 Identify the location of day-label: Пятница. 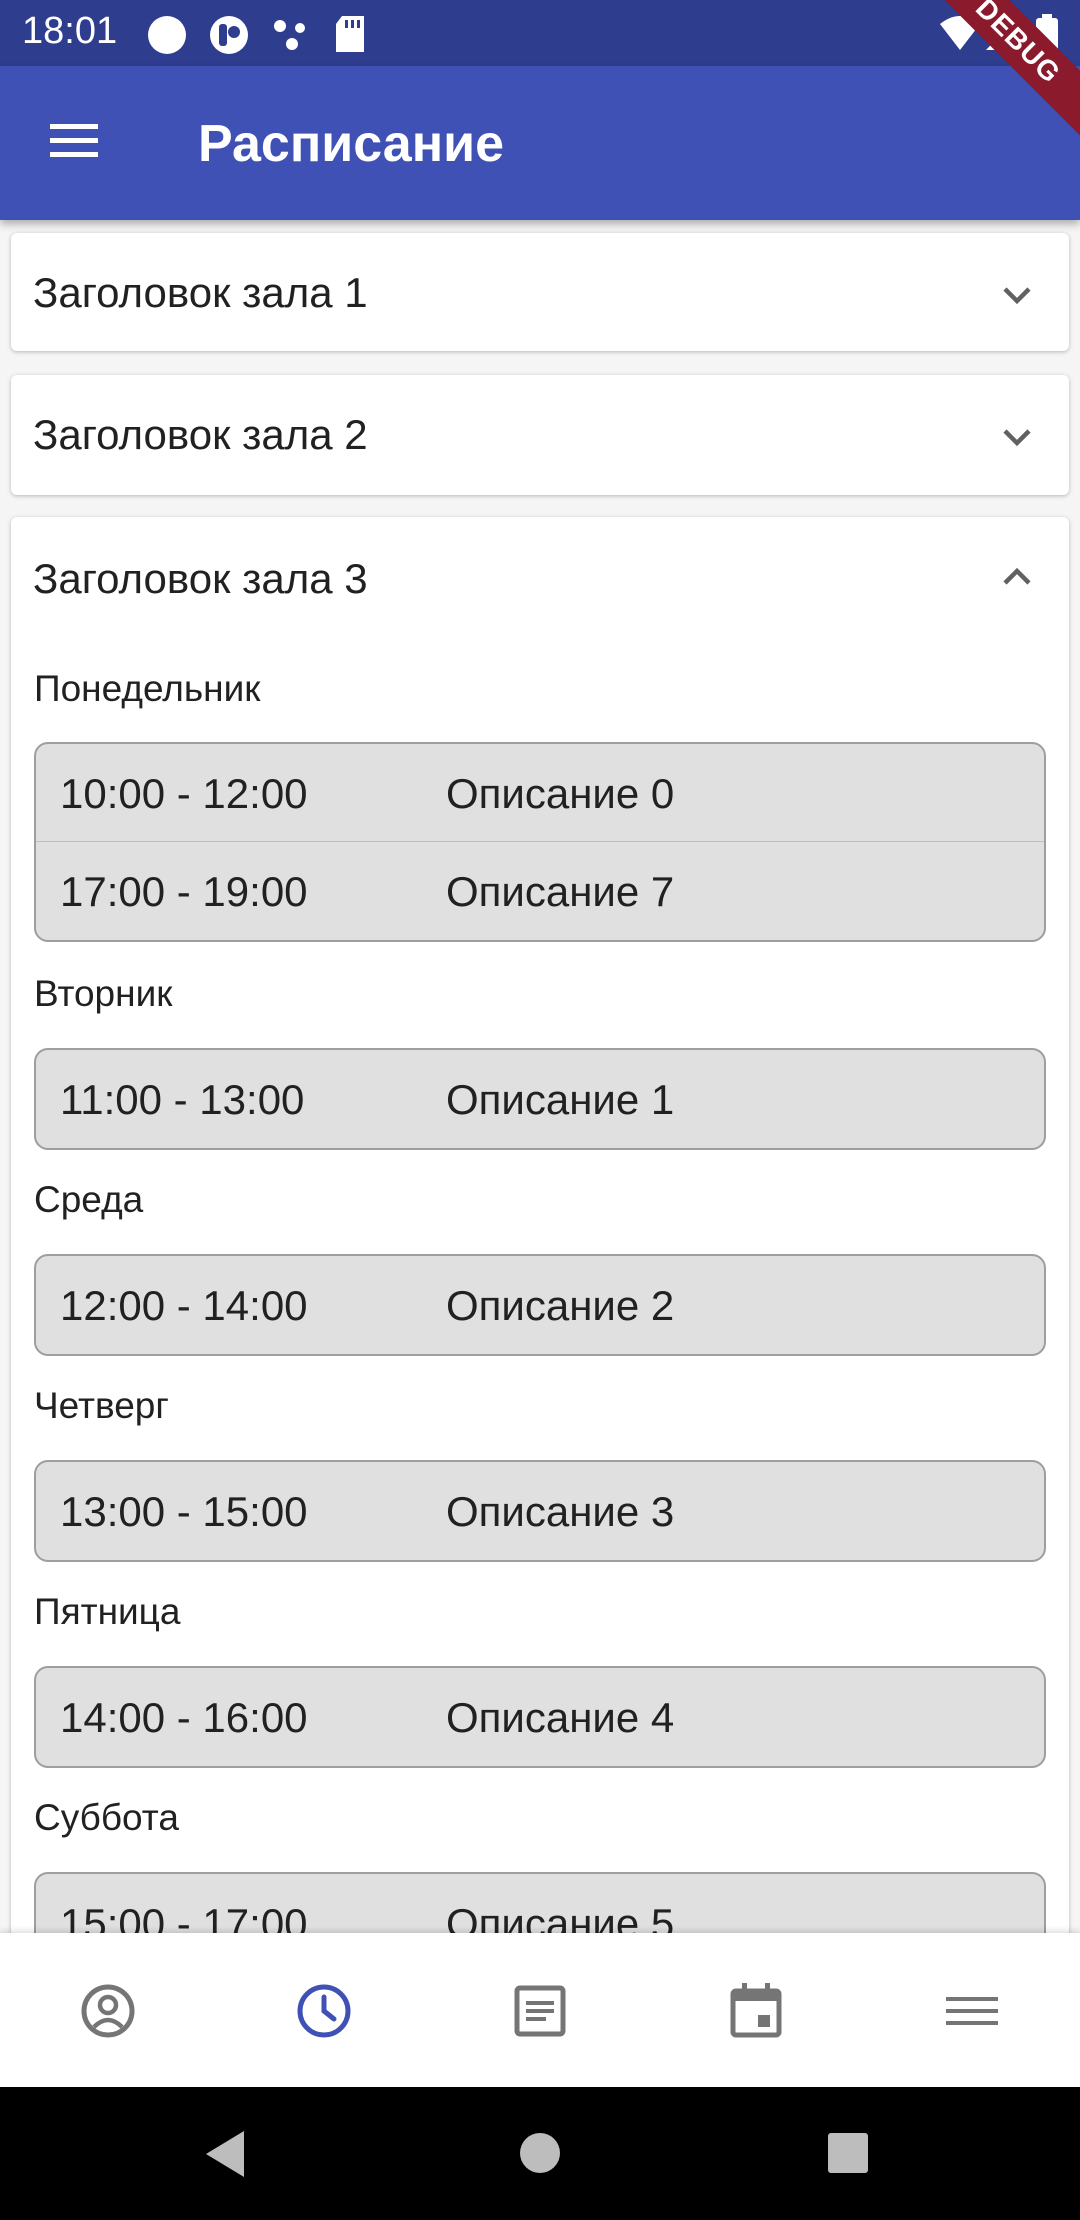
(107, 1611).